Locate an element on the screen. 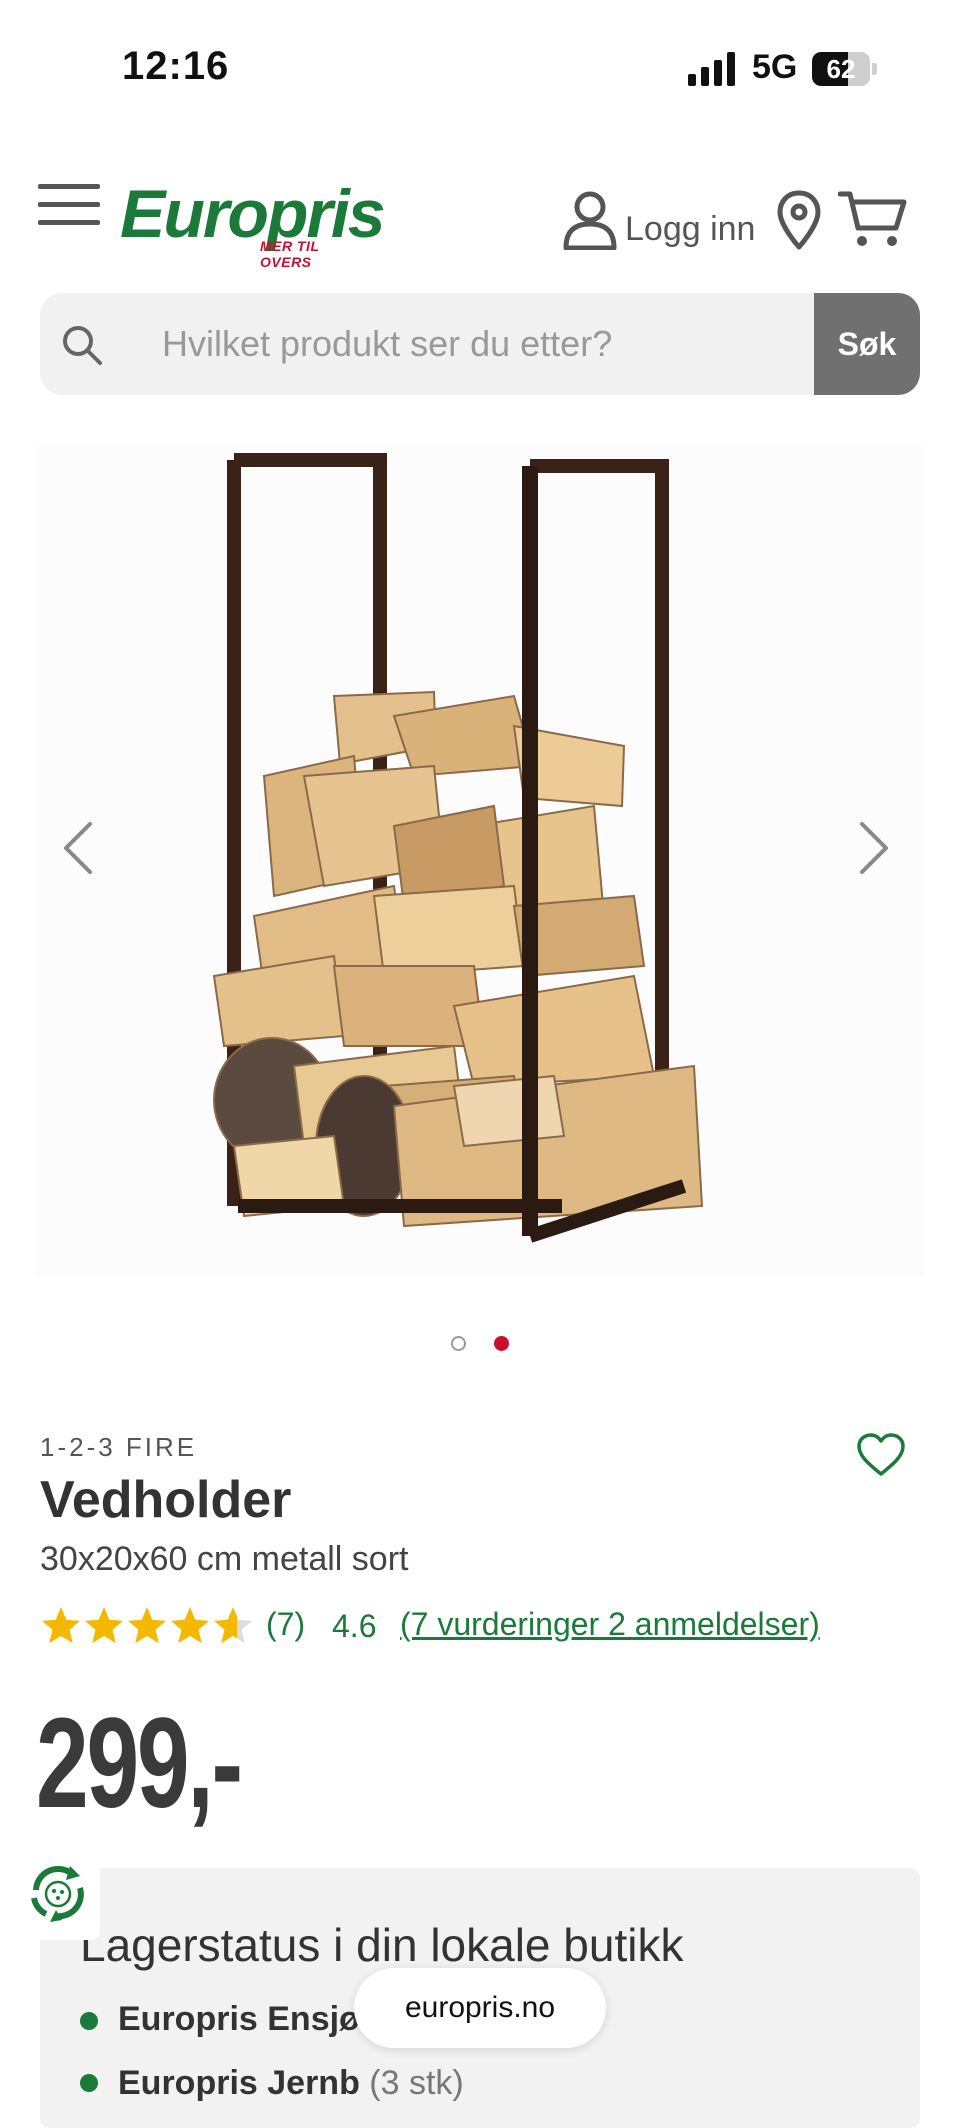  battery-icon: 62 is located at coordinates (845, 69).